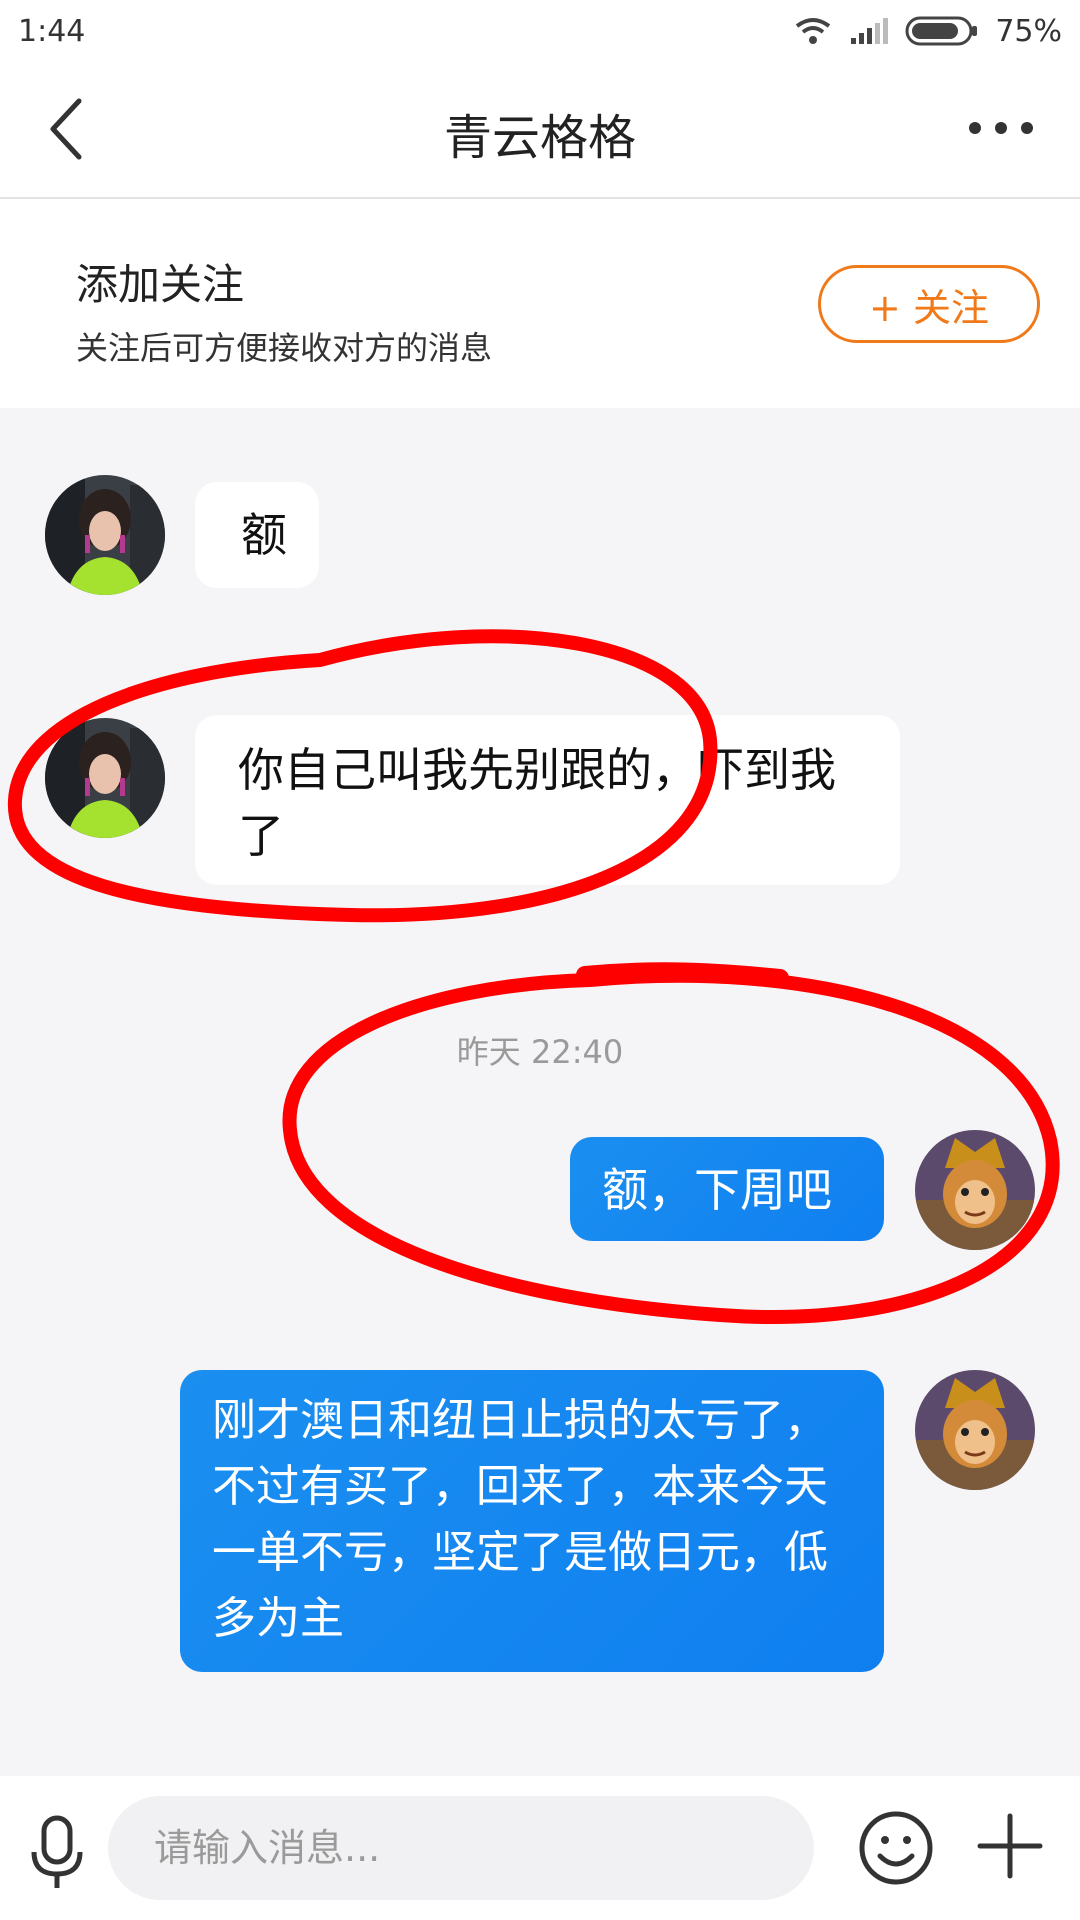 The width and height of the screenshot is (1080, 1920). I want to click on wifi-icon, so click(813, 31).